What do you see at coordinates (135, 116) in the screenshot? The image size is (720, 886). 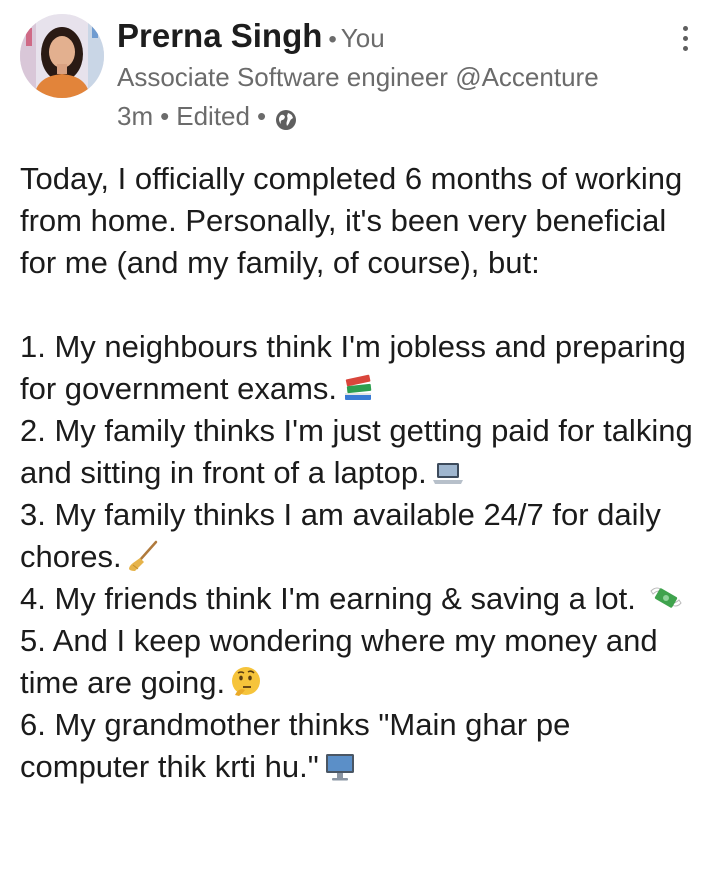 I see `post-time: 3m` at bounding box center [135, 116].